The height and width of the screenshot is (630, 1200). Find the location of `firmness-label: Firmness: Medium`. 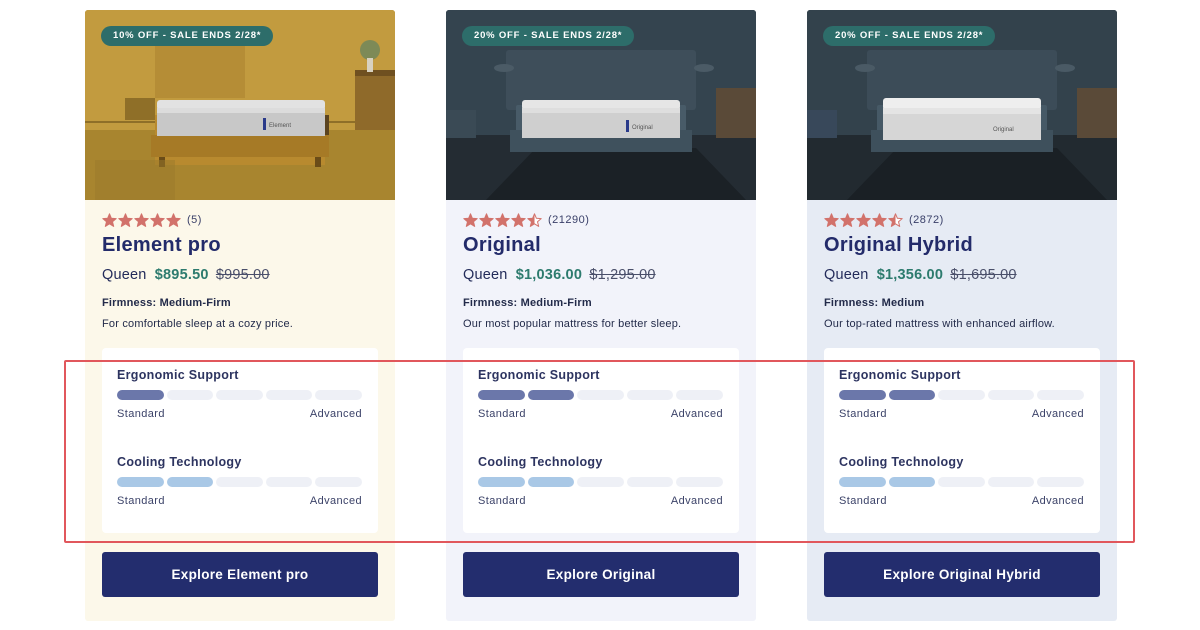

firmness-label: Firmness: Medium is located at coordinates (874, 303).